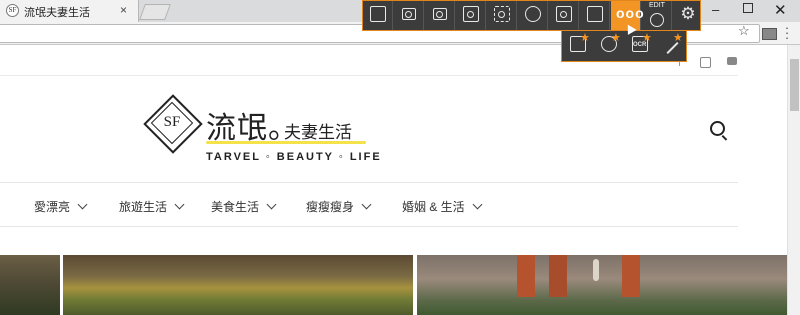 The width and height of the screenshot is (800, 315). What do you see at coordinates (794, 85) in the screenshot?
I see `scrollbar-thumb` at bounding box center [794, 85].